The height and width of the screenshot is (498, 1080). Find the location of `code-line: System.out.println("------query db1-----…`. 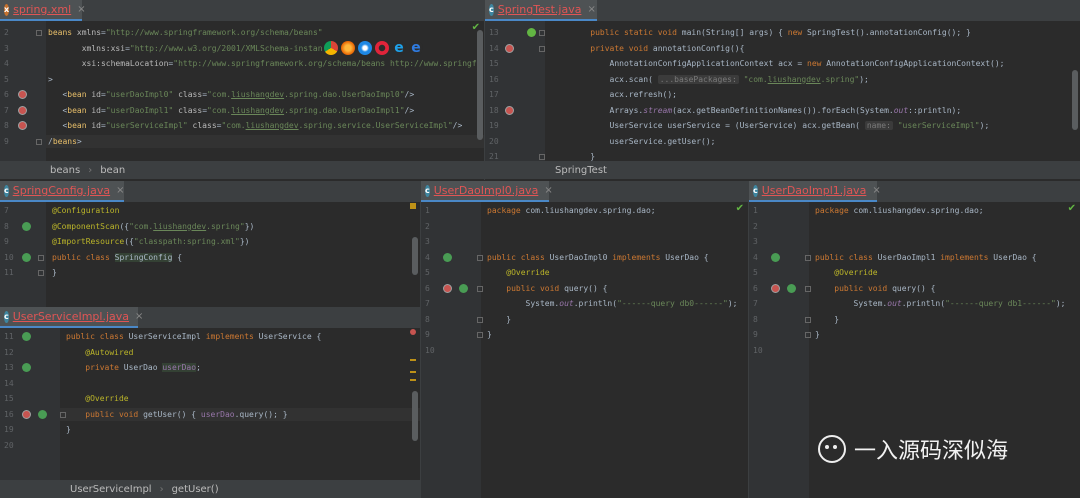

code-line: System.out.println("------query db1-----… is located at coordinates (940, 303).